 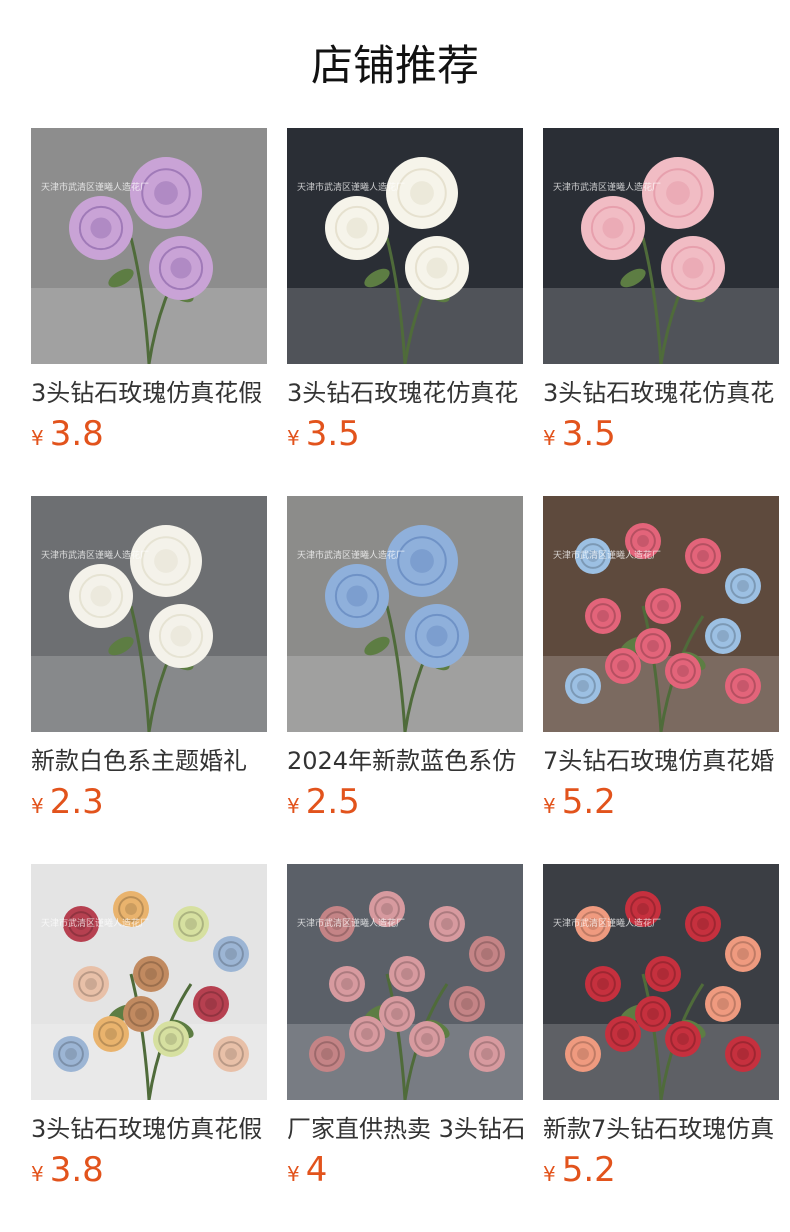 What do you see at coordinates (661, 614) in the screenshot?
I see `mixed-rose-branches-image: 天津市武清区谨曦人造花厂` at bounding box center [661, 614].